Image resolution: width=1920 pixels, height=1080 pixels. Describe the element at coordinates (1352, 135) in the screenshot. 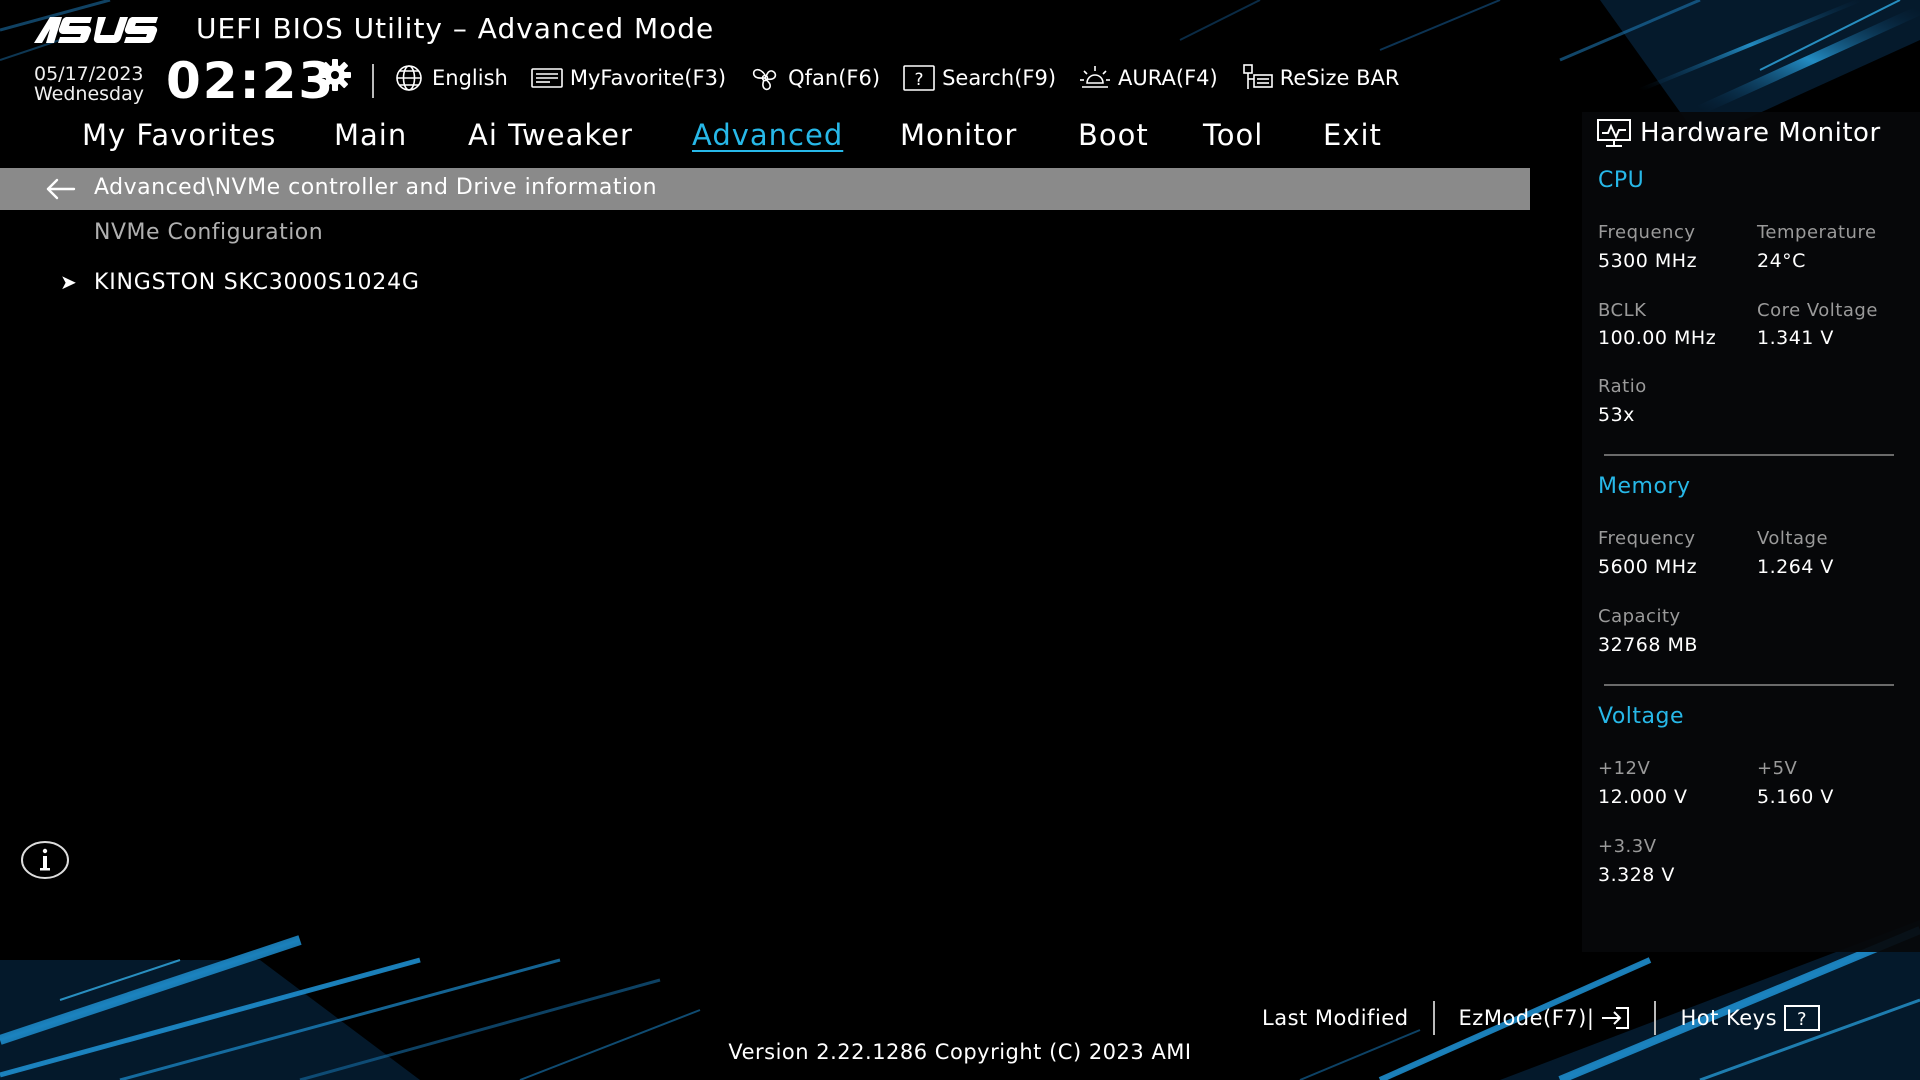

I see `tab-exit: Exit` at that location.